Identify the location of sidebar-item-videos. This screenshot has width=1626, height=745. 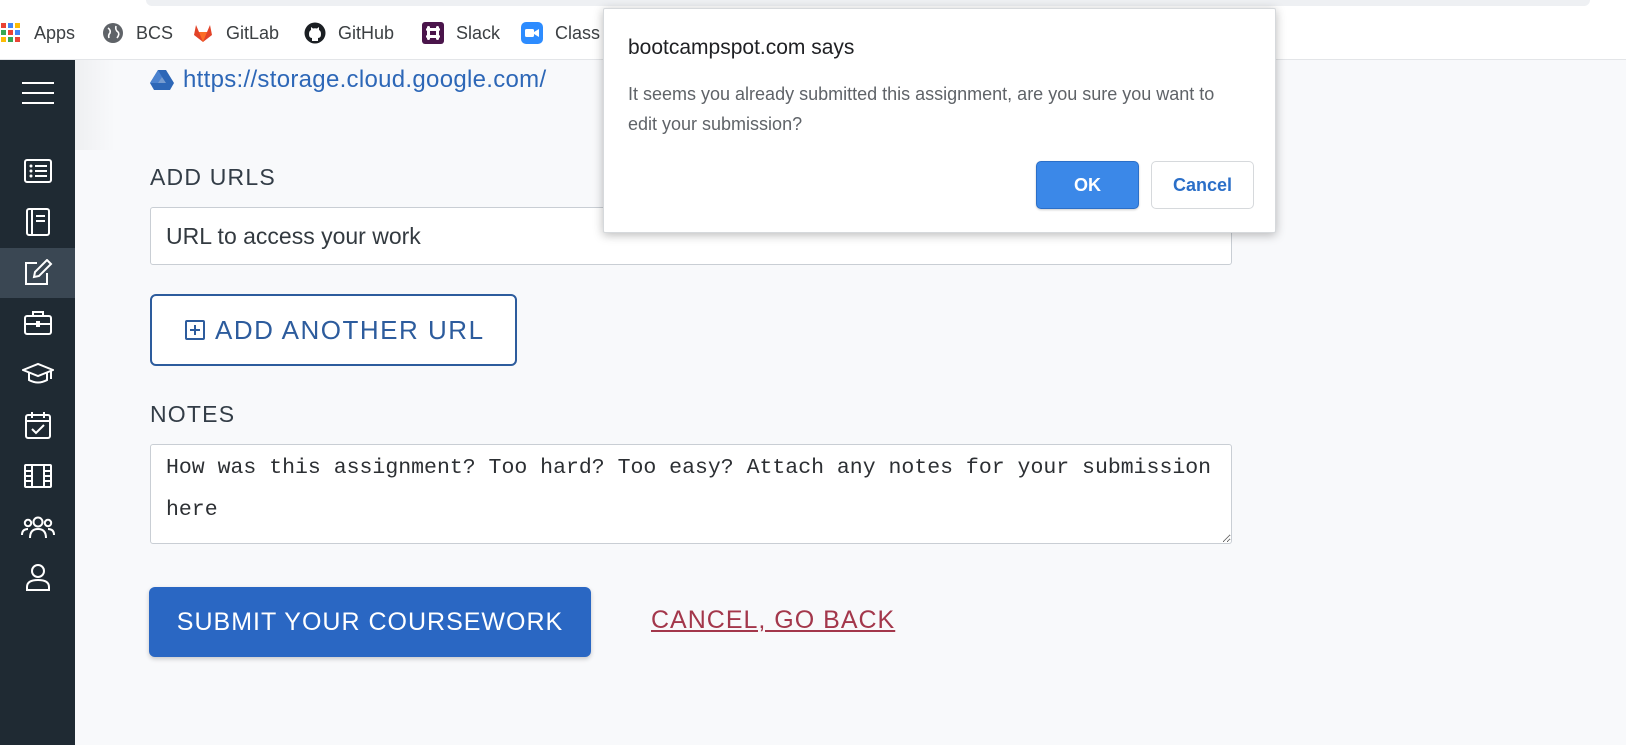
(37, 476).